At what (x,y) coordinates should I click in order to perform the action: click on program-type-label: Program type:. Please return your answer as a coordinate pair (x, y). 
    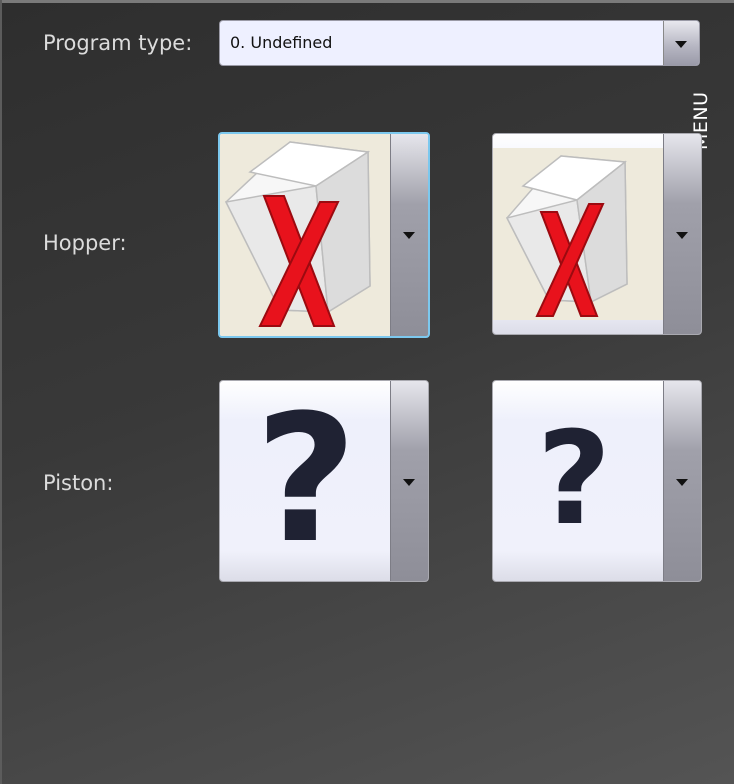
    Looking at the image, I should click on (118, 43).